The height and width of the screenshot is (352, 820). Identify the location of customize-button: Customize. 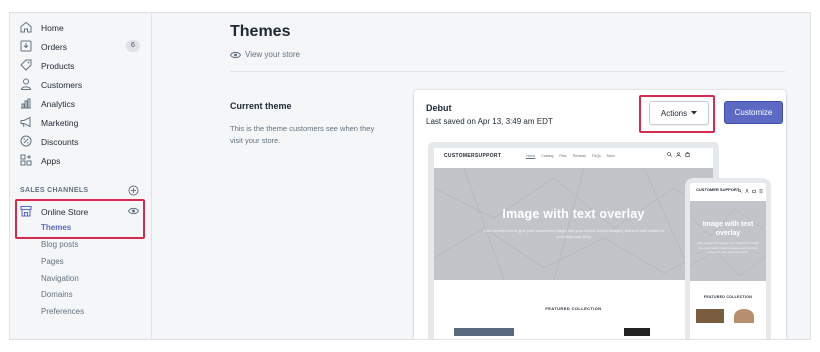
(753, 112).